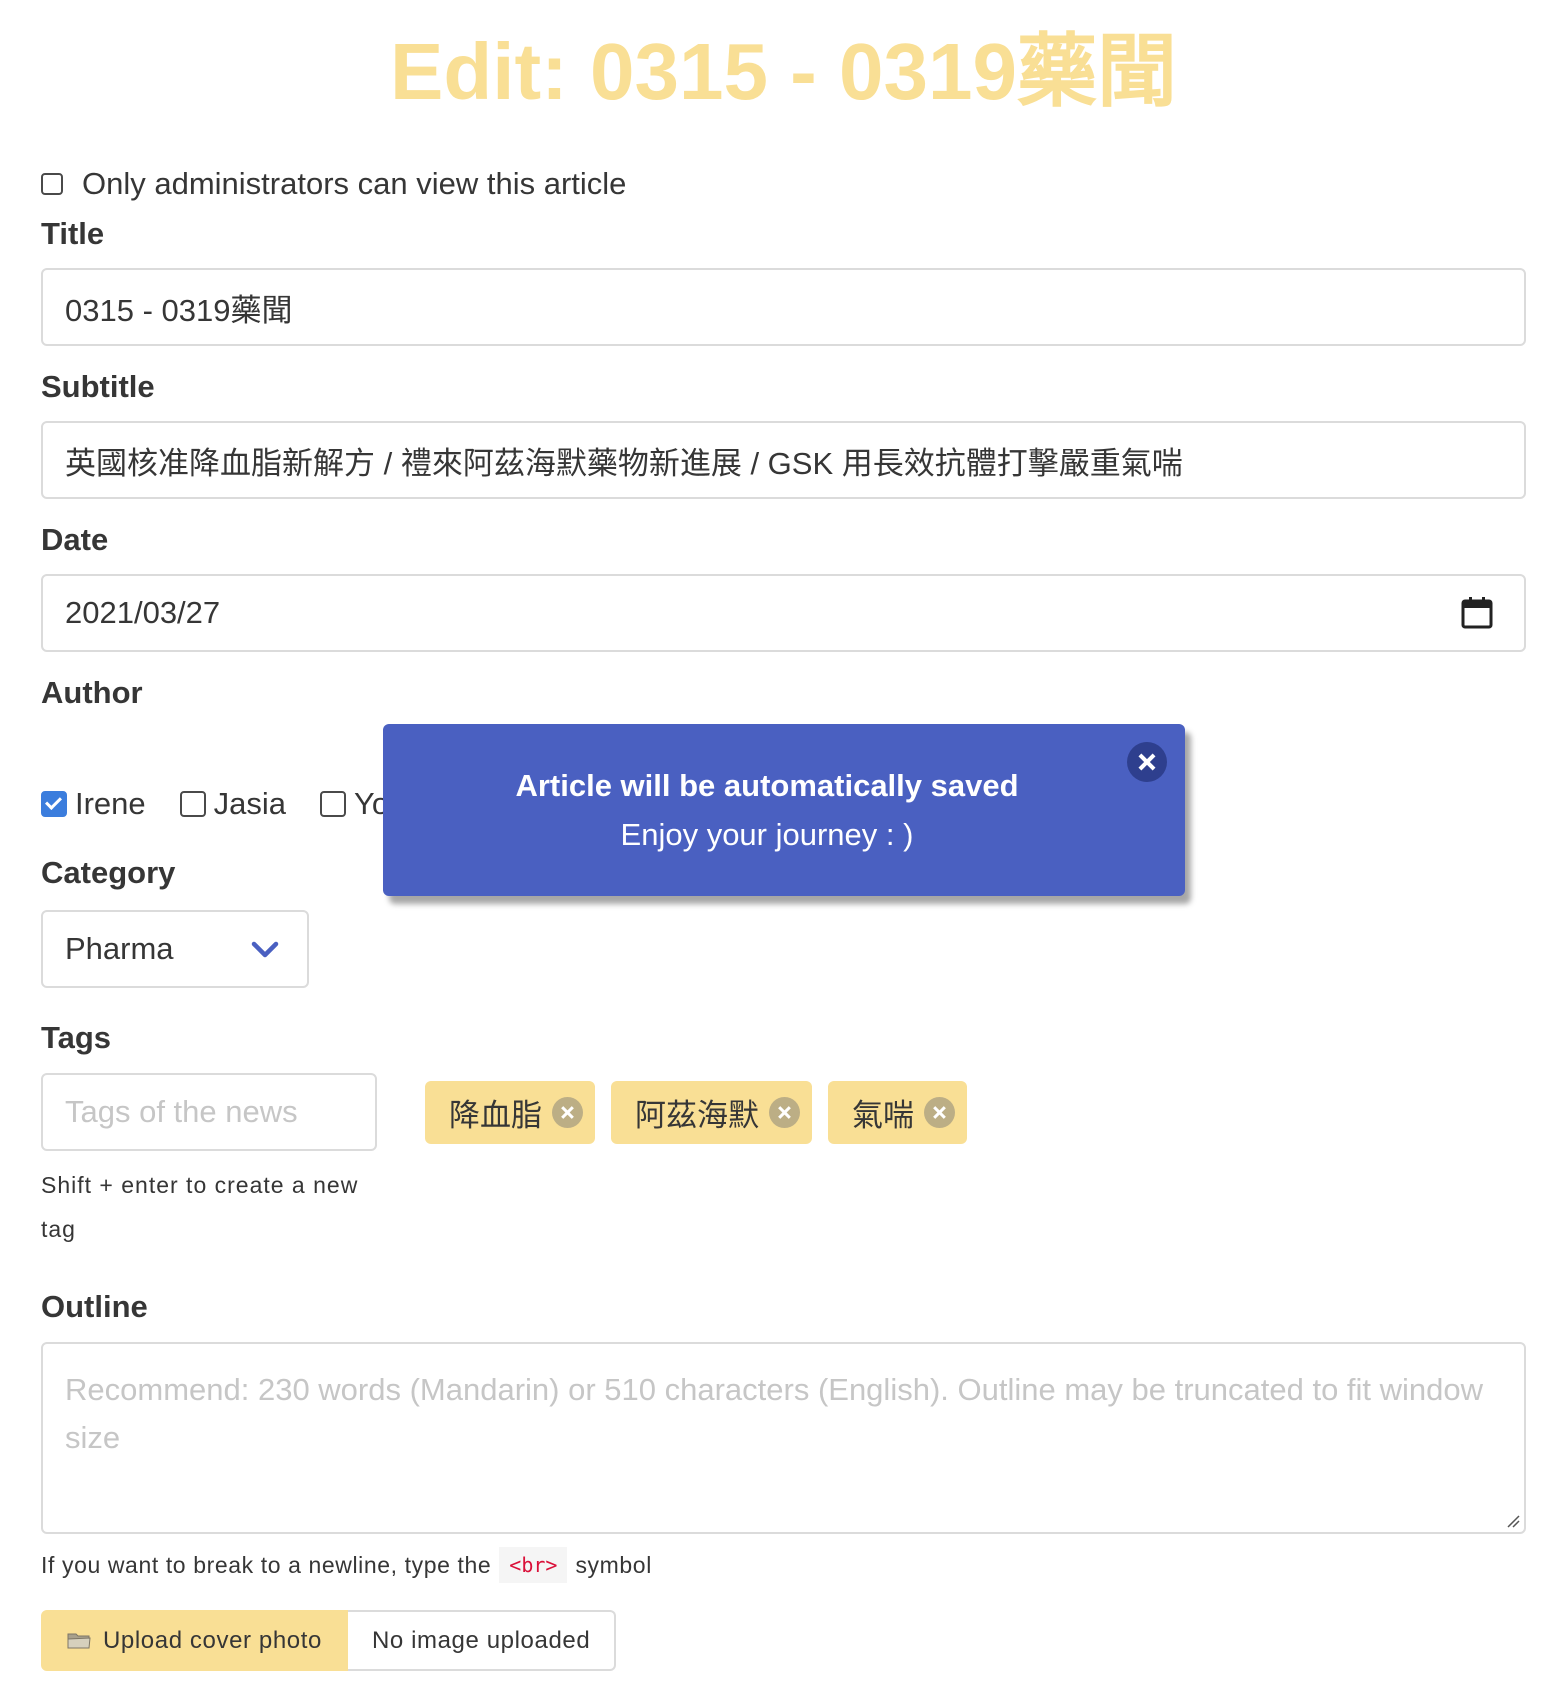 This screenshot has height=1684, width=1564. Describe the element at coordinates (1513, 1521) in the screenshot. I see `resize-handle-icon` at that location.